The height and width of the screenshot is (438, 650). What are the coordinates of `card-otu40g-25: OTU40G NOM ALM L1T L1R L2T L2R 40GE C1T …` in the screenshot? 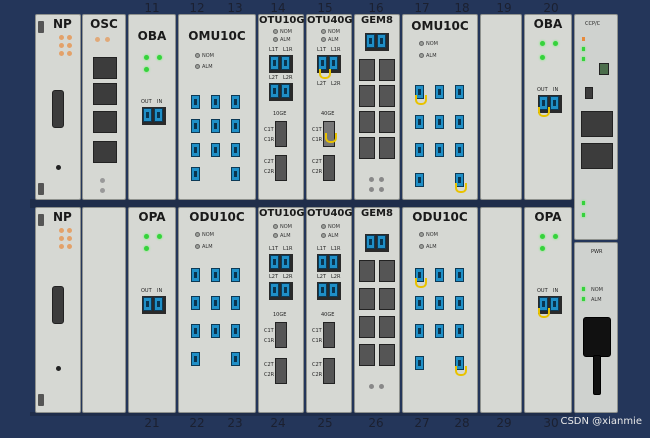 It's located at (329, 310).